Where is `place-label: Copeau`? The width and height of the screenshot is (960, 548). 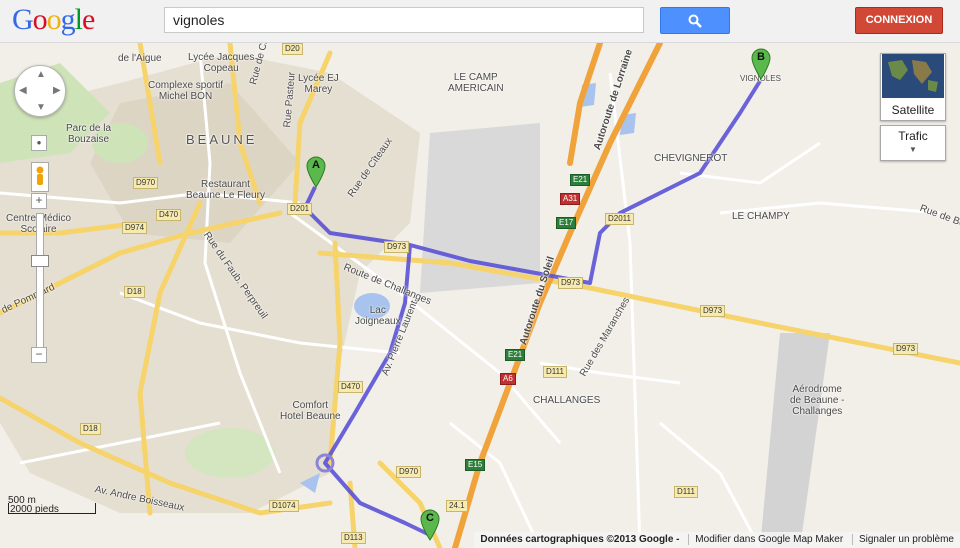
place-label: Copeau is located at coordinates (221, 68).